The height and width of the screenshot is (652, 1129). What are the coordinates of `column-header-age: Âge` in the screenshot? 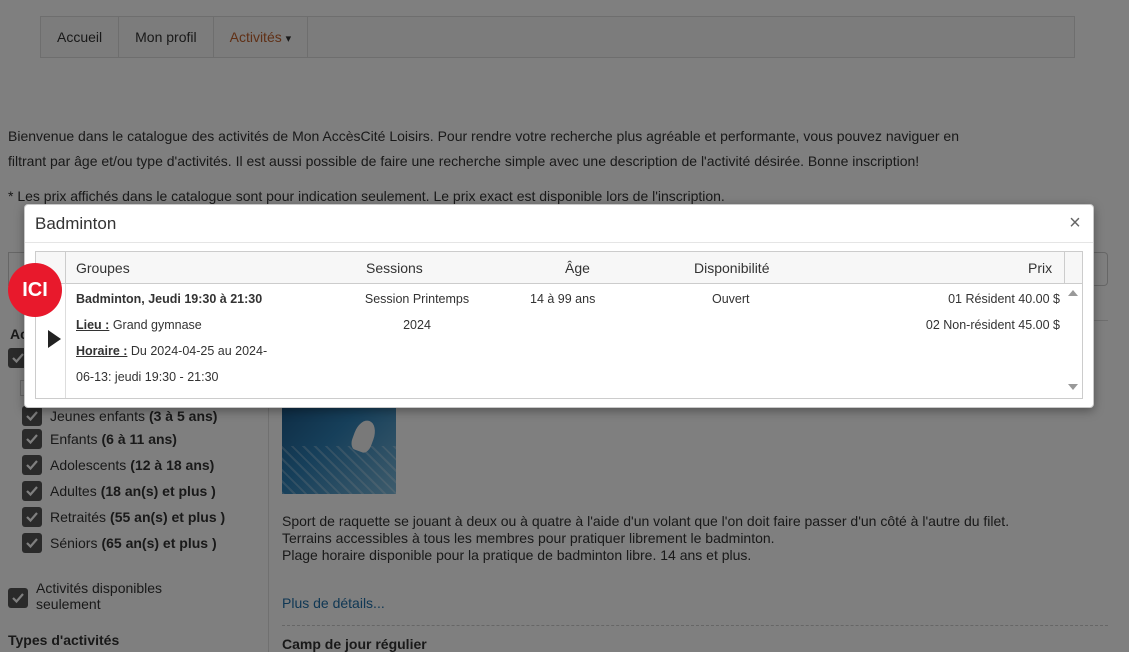 It's located at (577, 268).